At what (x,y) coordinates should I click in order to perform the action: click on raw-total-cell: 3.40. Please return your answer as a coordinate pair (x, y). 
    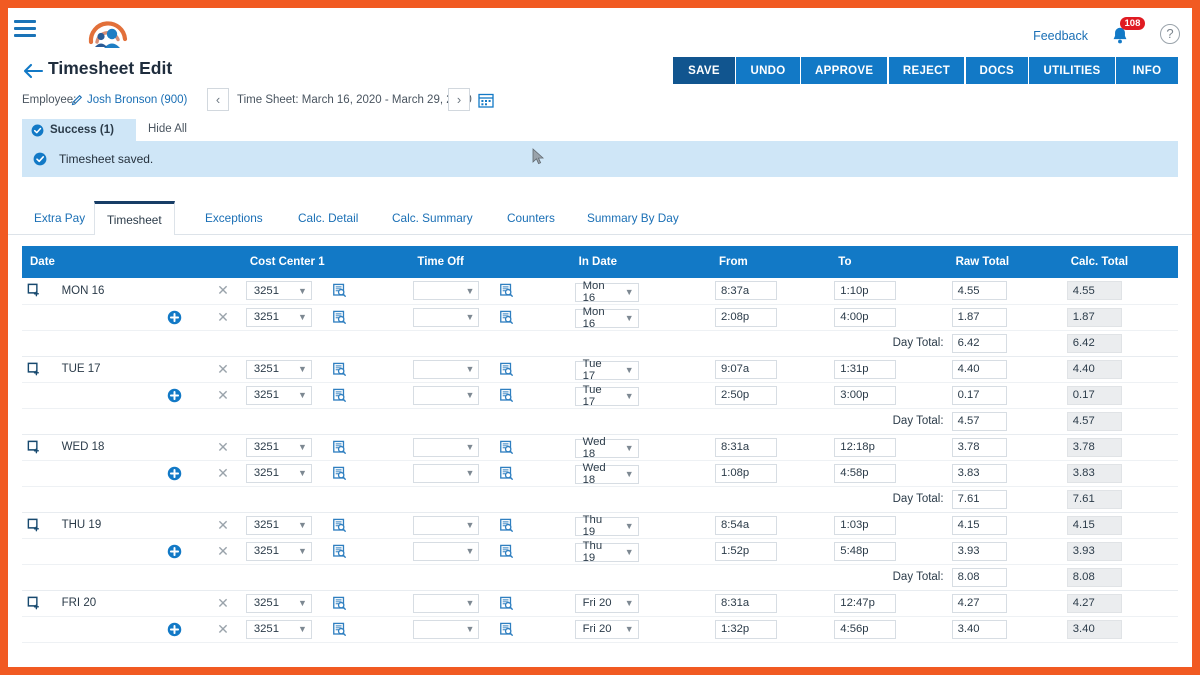
    Looking at the image, I should click on (1005, 629).